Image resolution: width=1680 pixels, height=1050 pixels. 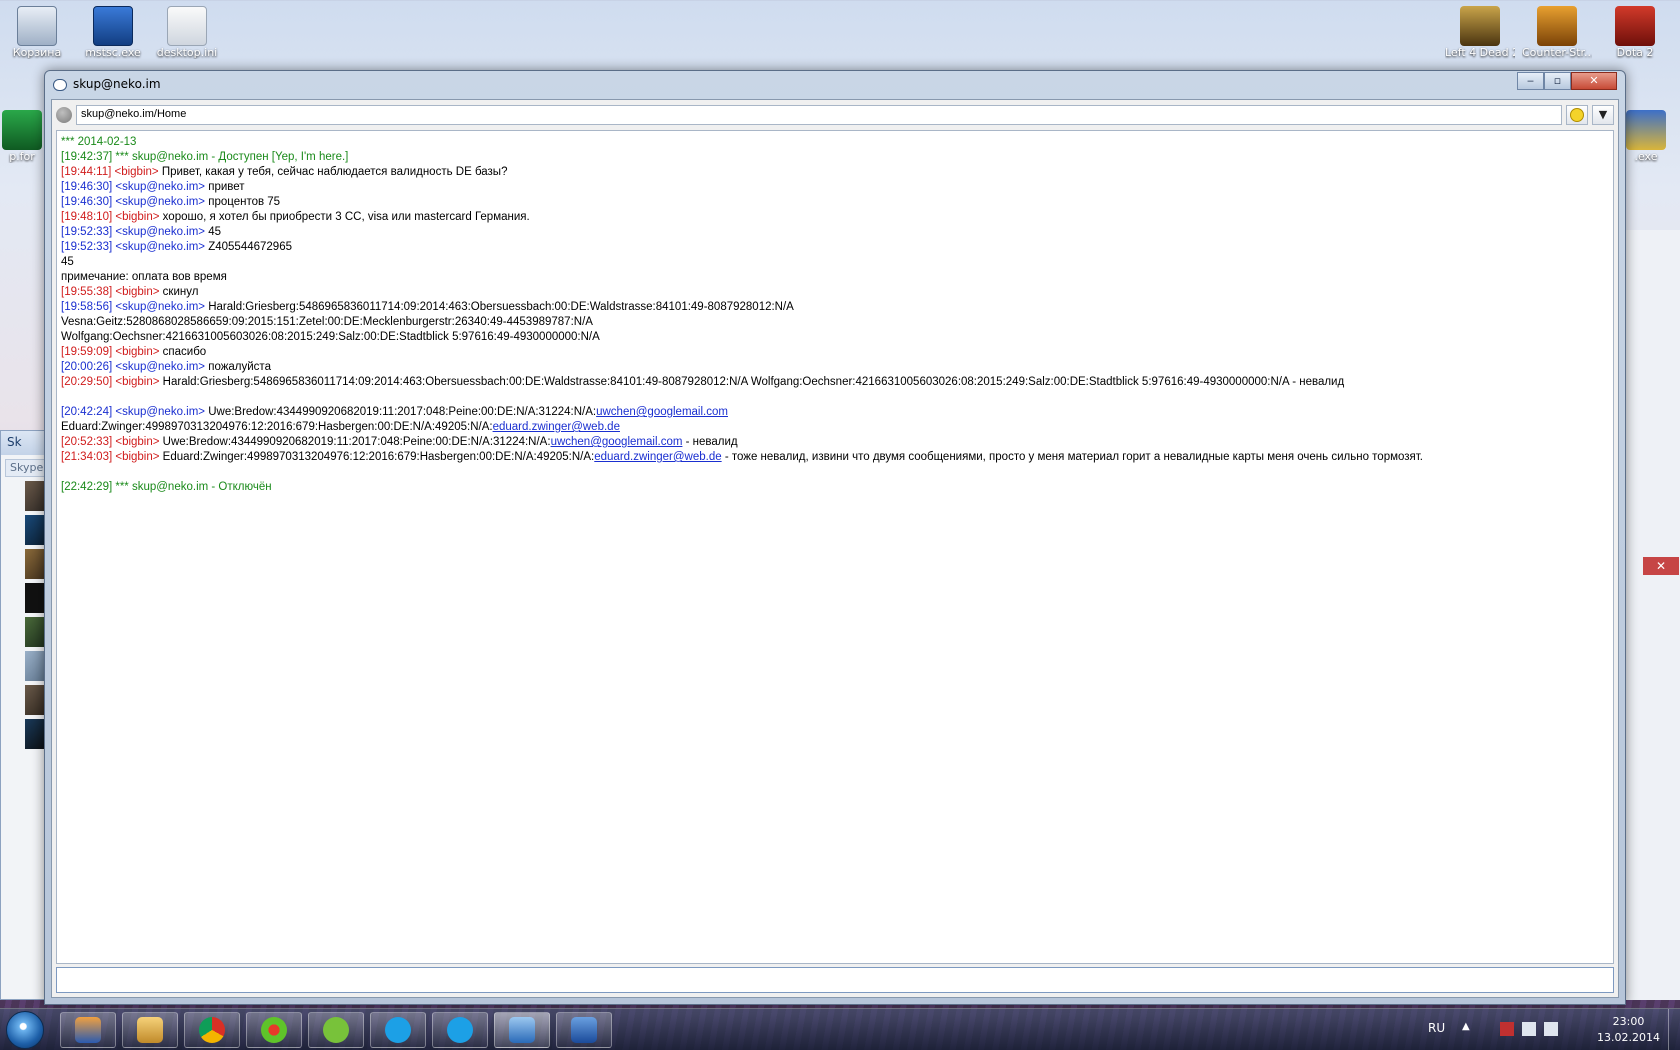 What do you see at coordinates (835, 980) in the screenshot?
I see `message-input` at bounding box center [835, 980].